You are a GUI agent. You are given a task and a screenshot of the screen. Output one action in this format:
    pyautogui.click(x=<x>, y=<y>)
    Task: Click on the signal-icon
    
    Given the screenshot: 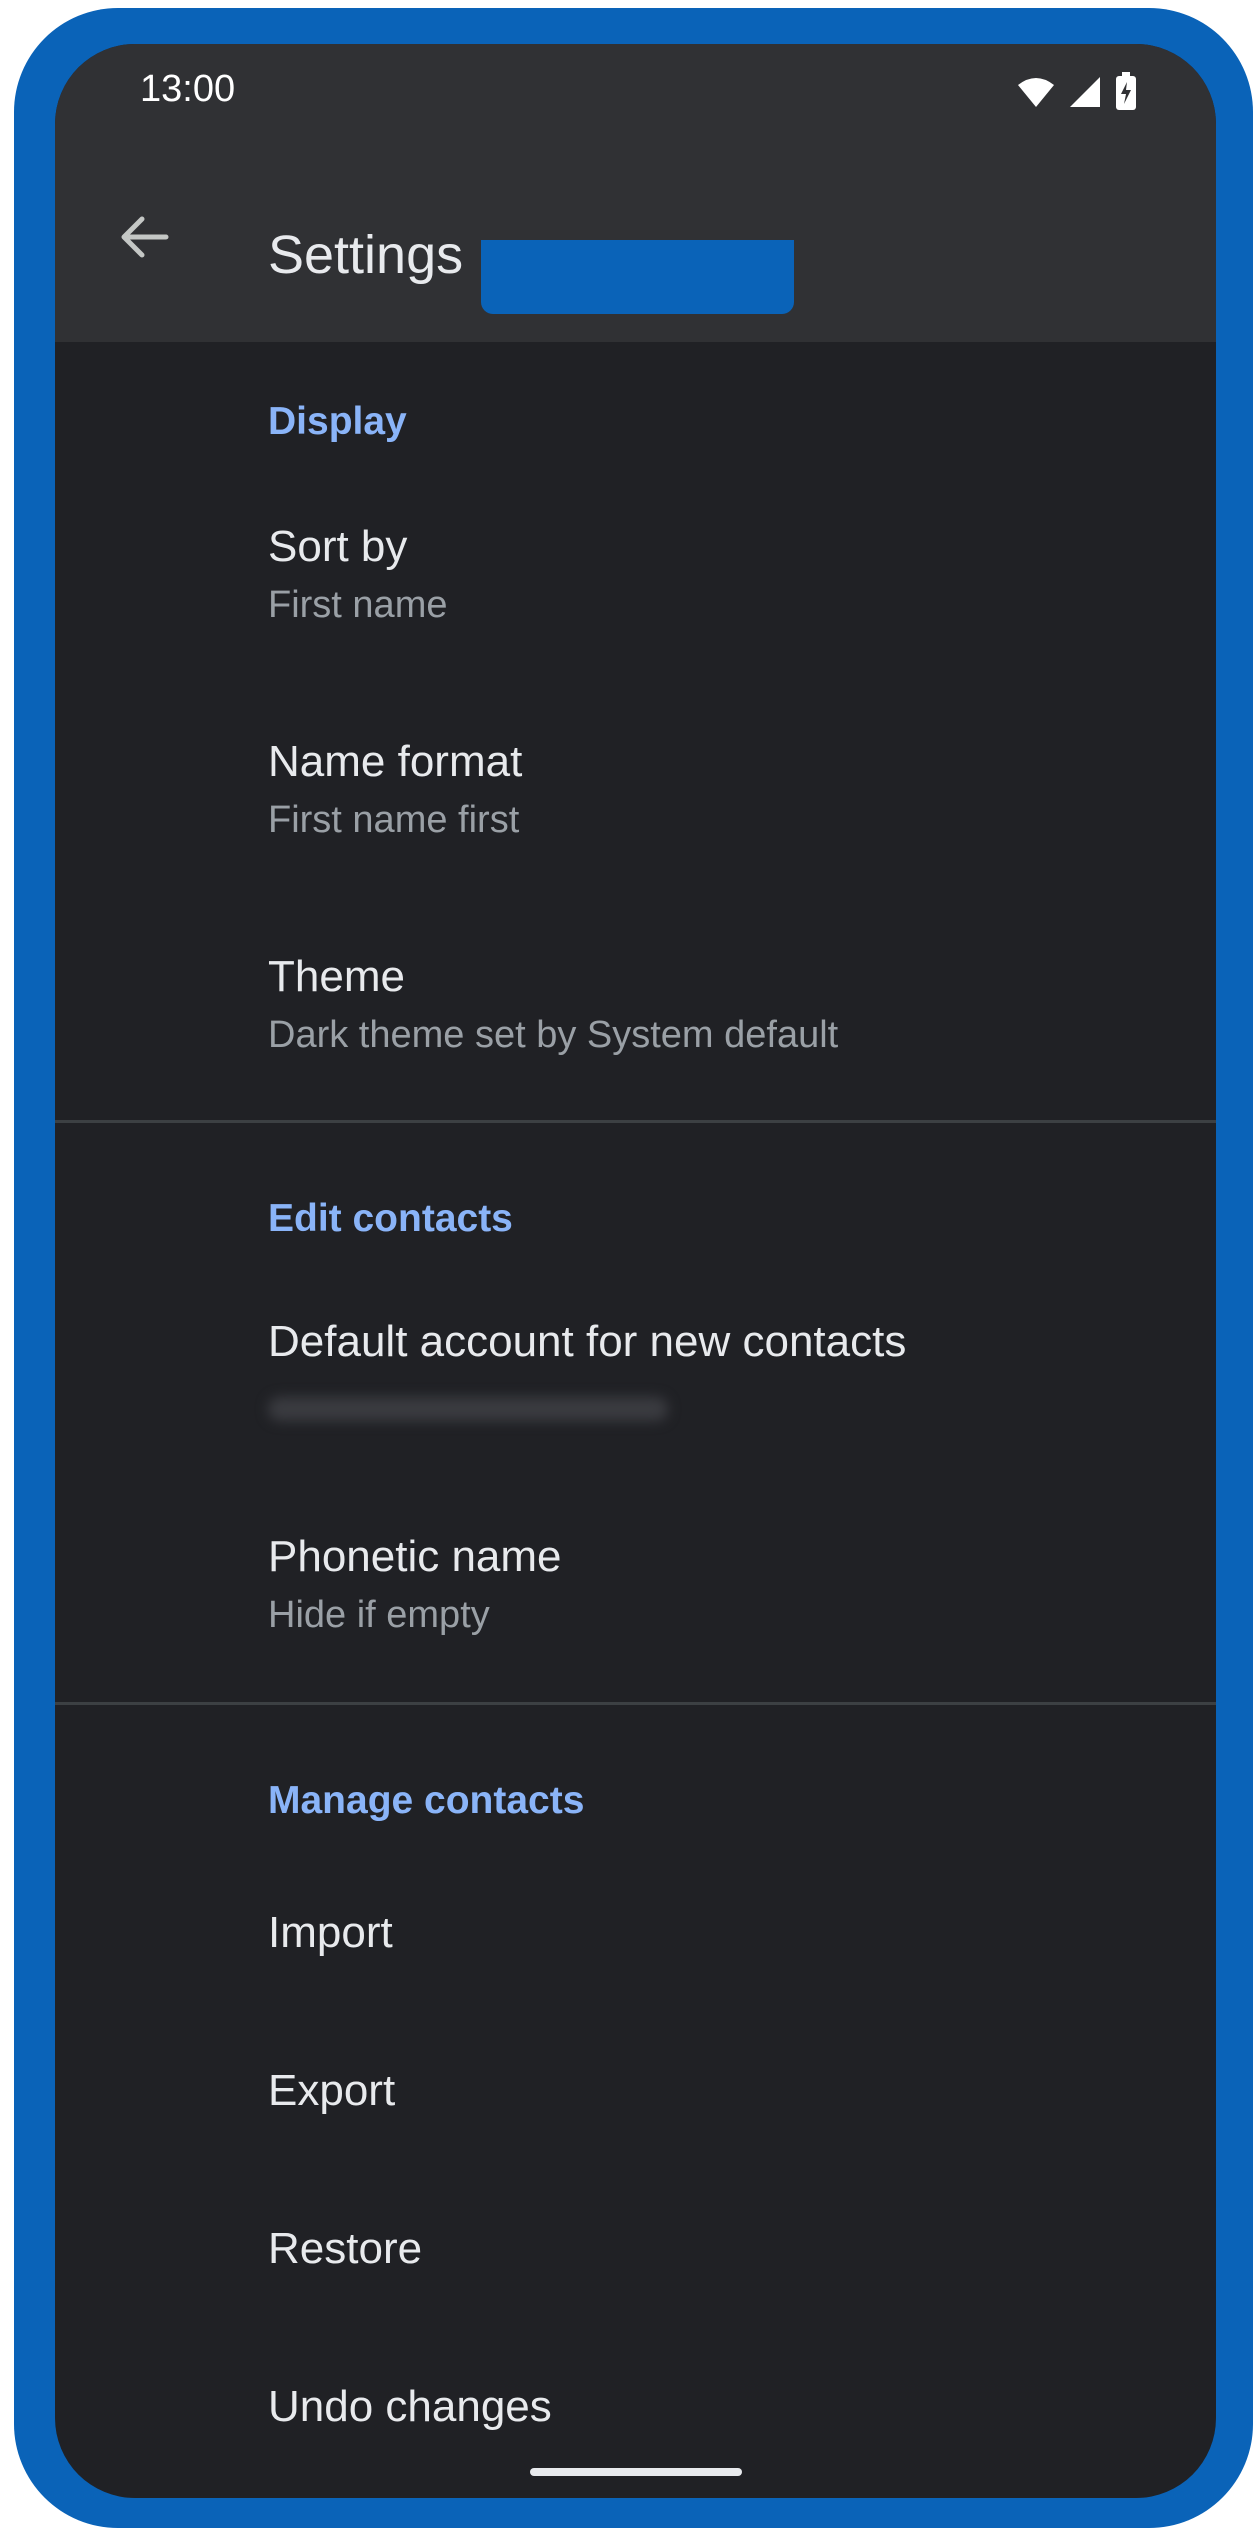 What is the action you would take?
    pyautogui.click(x=1085, y=94)
    